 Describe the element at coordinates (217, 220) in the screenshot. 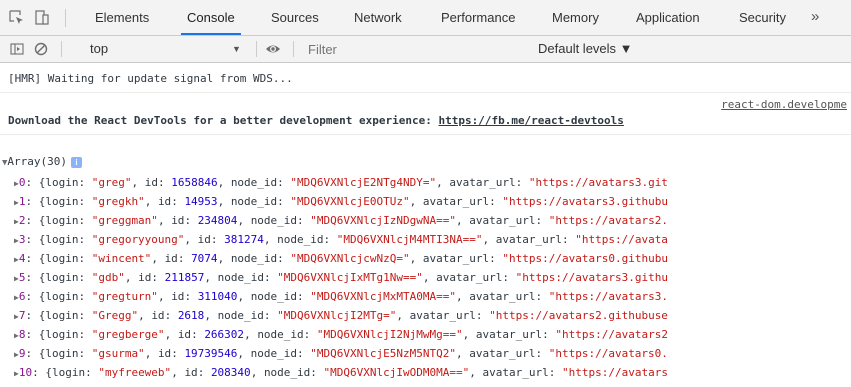

I see `row-id-value: 234804` at that location.